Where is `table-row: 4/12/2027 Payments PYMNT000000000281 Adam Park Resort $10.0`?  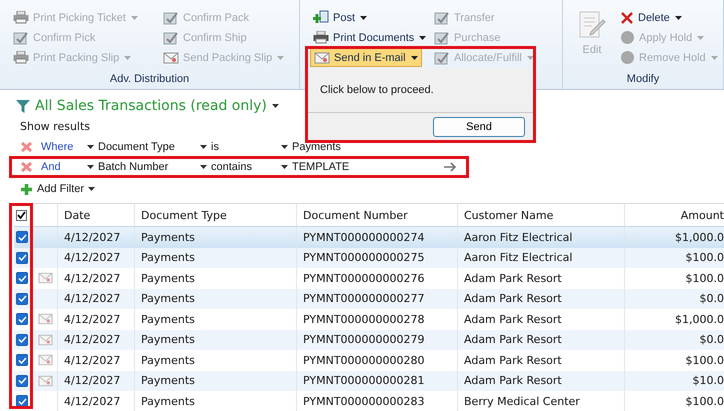 table-row: 4/12/2027 Payments PYMNT000000000281 Adam Park Resort $10.0 is located at coordinates (369, 380).